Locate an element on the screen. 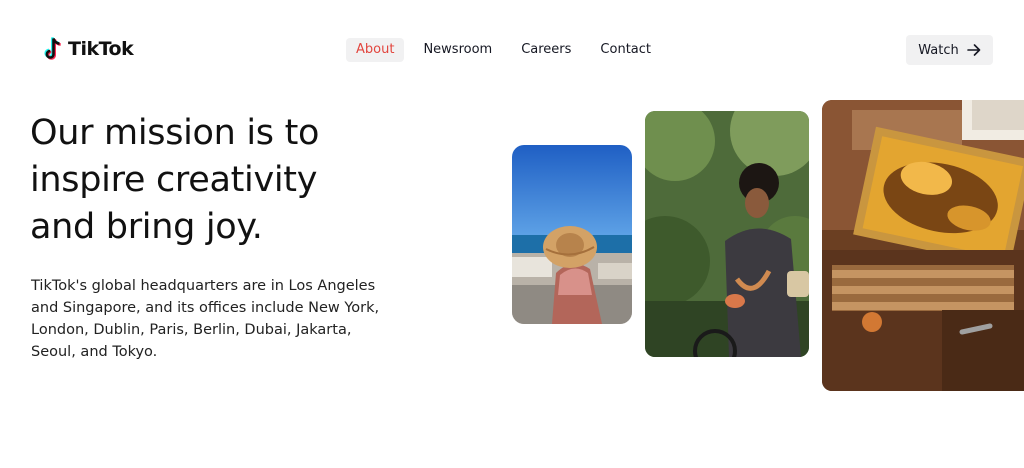 This screenshot has width=1024, height=468. woman-sun-hat-seaside-photo is located at coordinates (572, 234).